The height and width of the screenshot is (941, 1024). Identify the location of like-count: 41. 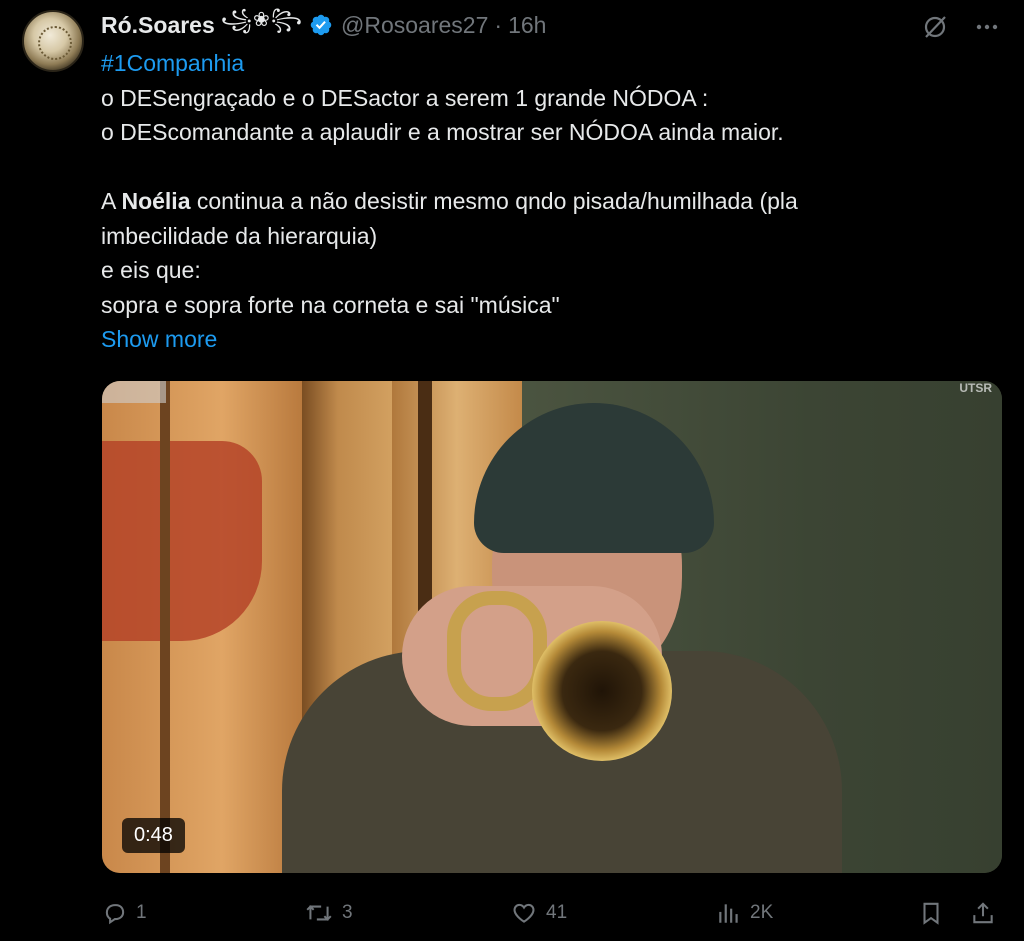
(557, 912).